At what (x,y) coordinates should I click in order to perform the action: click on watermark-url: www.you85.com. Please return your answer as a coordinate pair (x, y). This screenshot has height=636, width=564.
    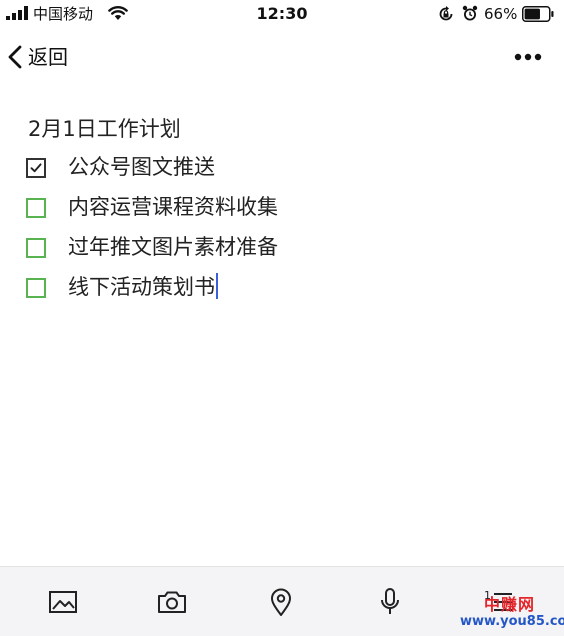
    Looking at the image, I should click on (512, 621).